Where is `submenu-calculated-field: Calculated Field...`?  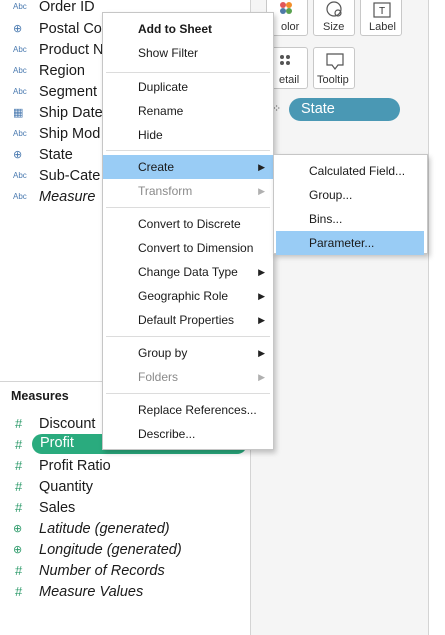
submenu-calculated-field: Calculated Field... is located at coordinates (350, 171).